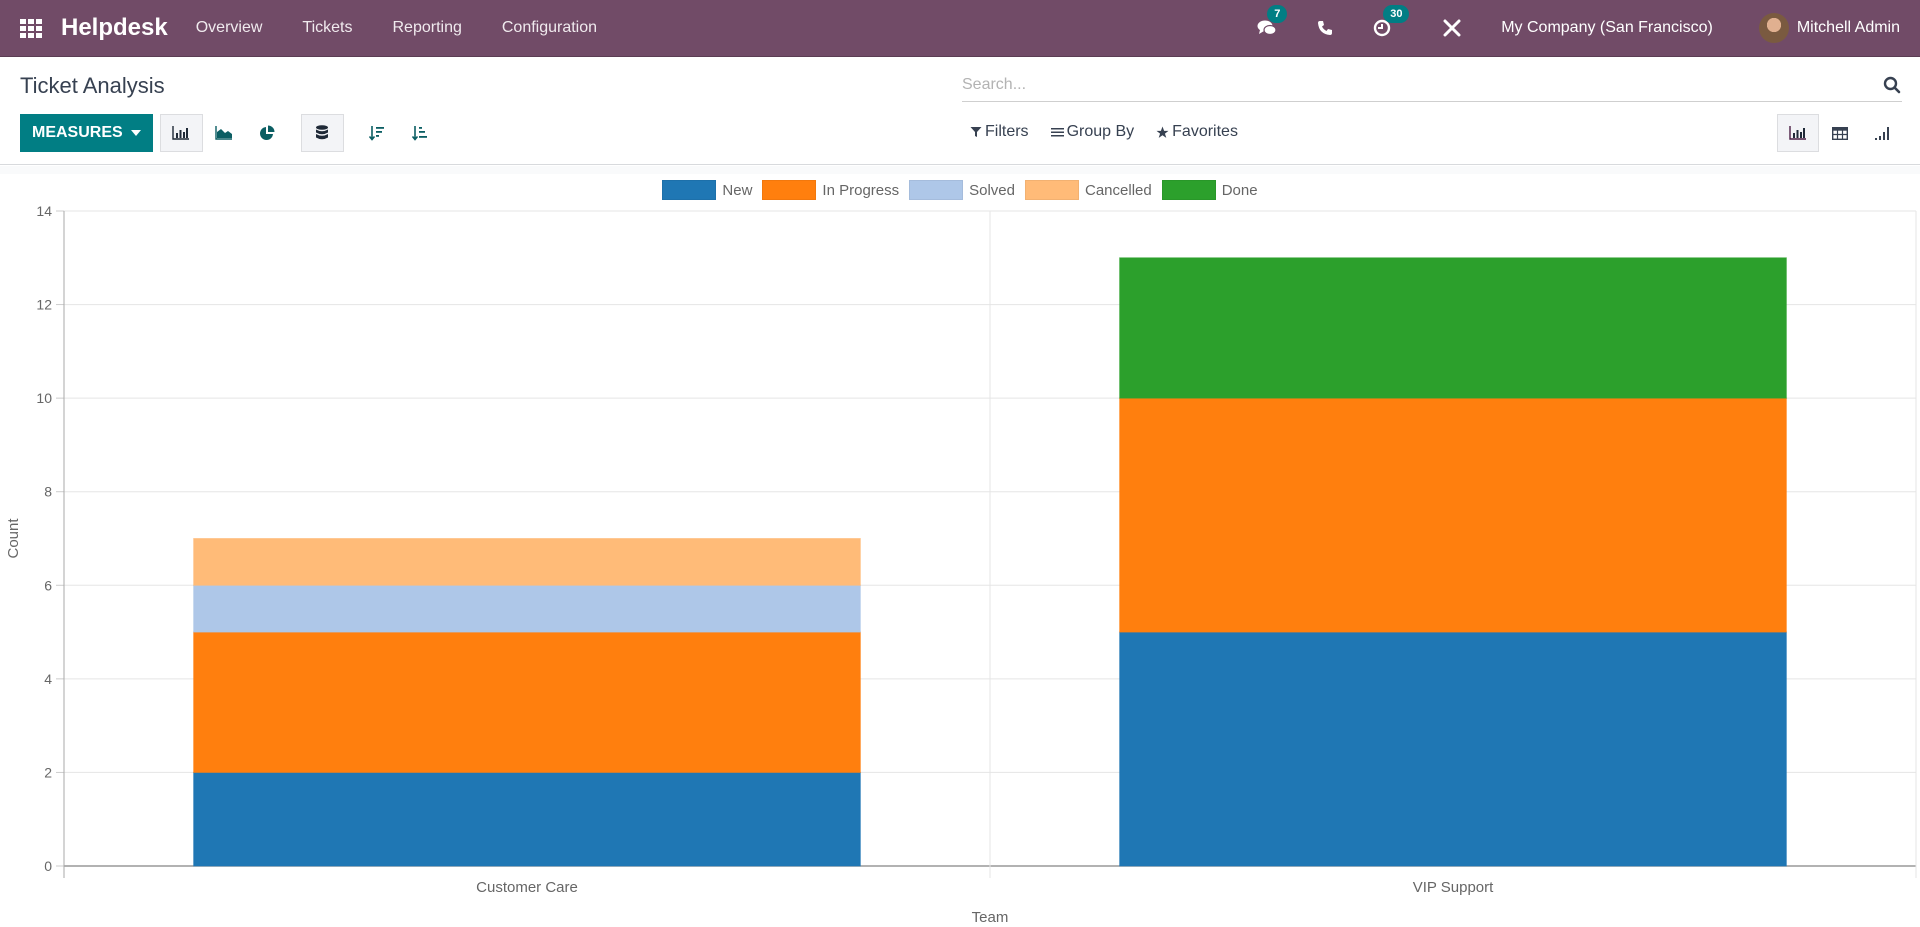  What do you see at coordinates (1100, 131) in the screenshot?
I see `group-by-label: Group By` at bounding box center [1100, 131].